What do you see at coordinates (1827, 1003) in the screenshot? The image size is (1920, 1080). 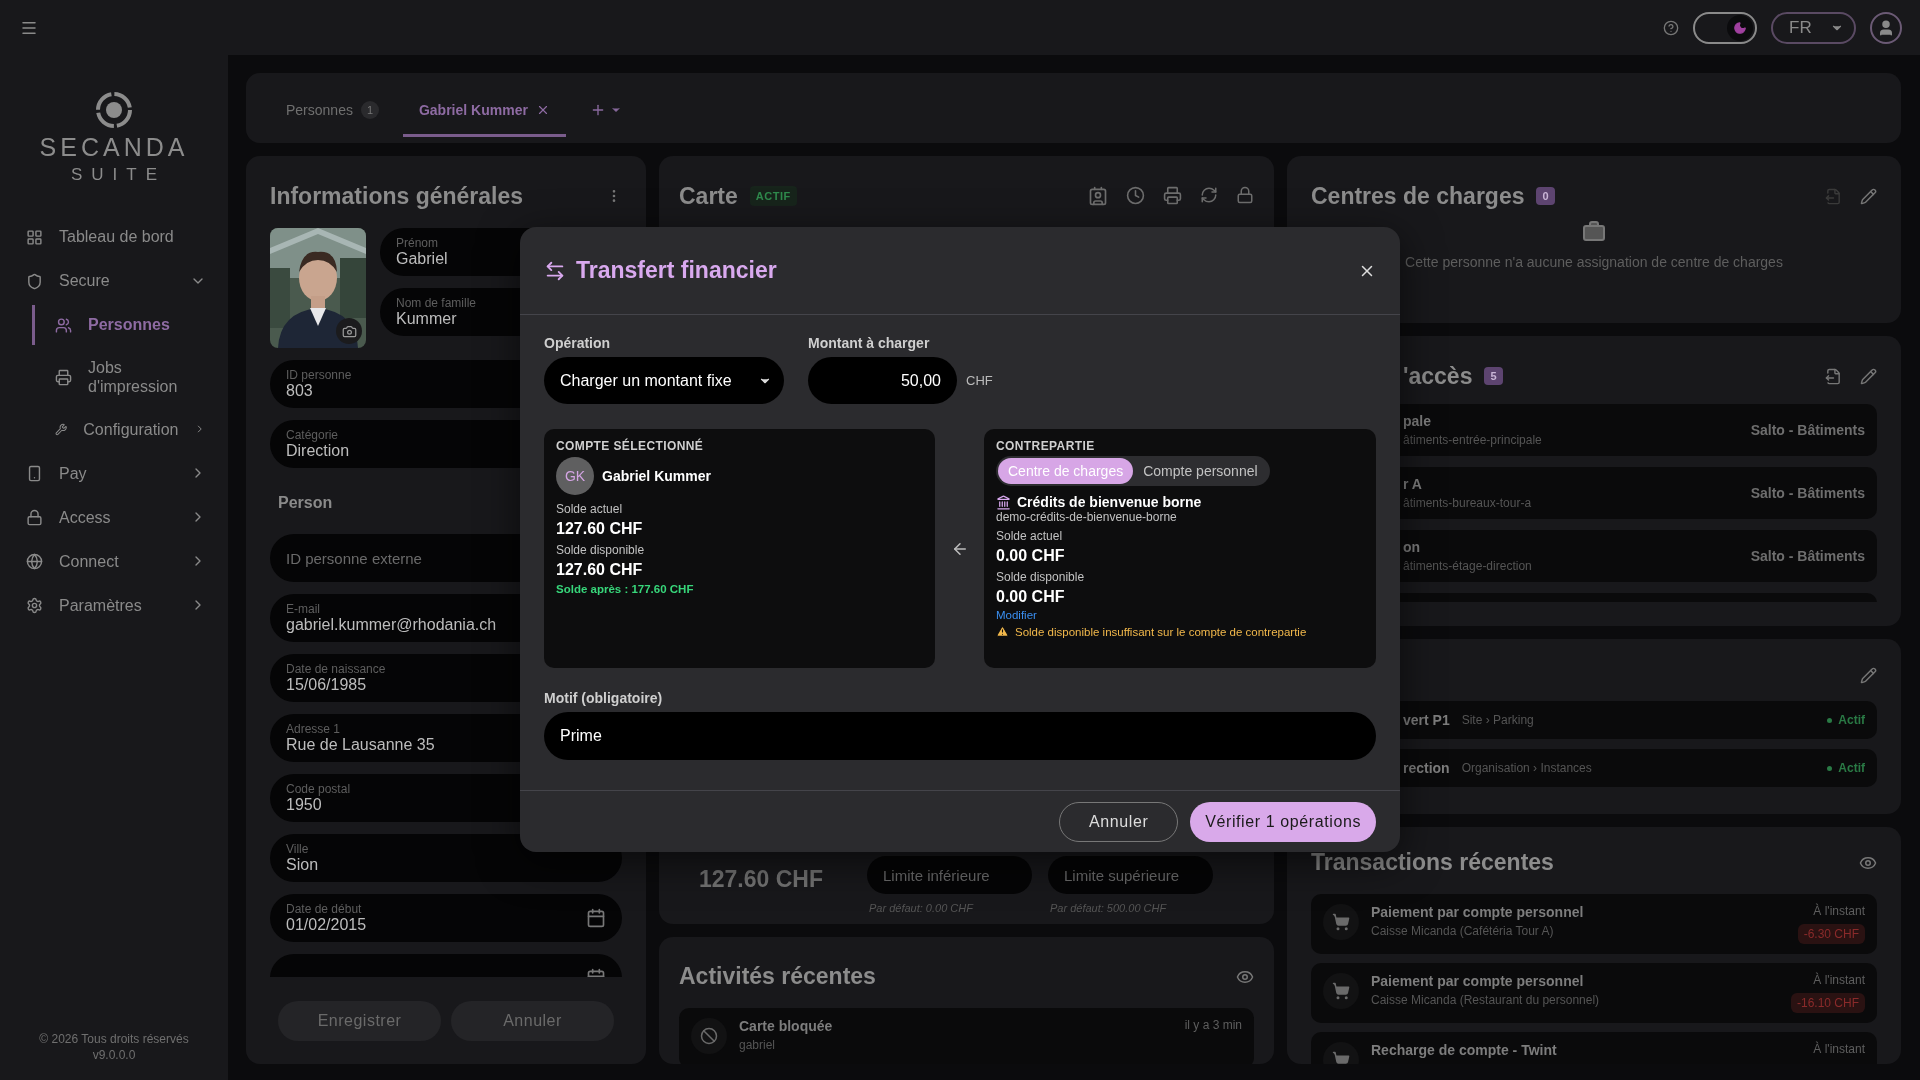 I see `transaction-amount: -16.10 CHF` at bounding box center [1827, 1003].